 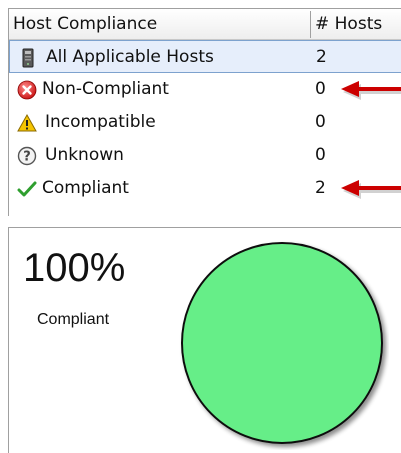 What do you see at coordinates (74, 268) in the screenshot?
I see `compliance-percentage: 100%` at bounding box center [74, 268].